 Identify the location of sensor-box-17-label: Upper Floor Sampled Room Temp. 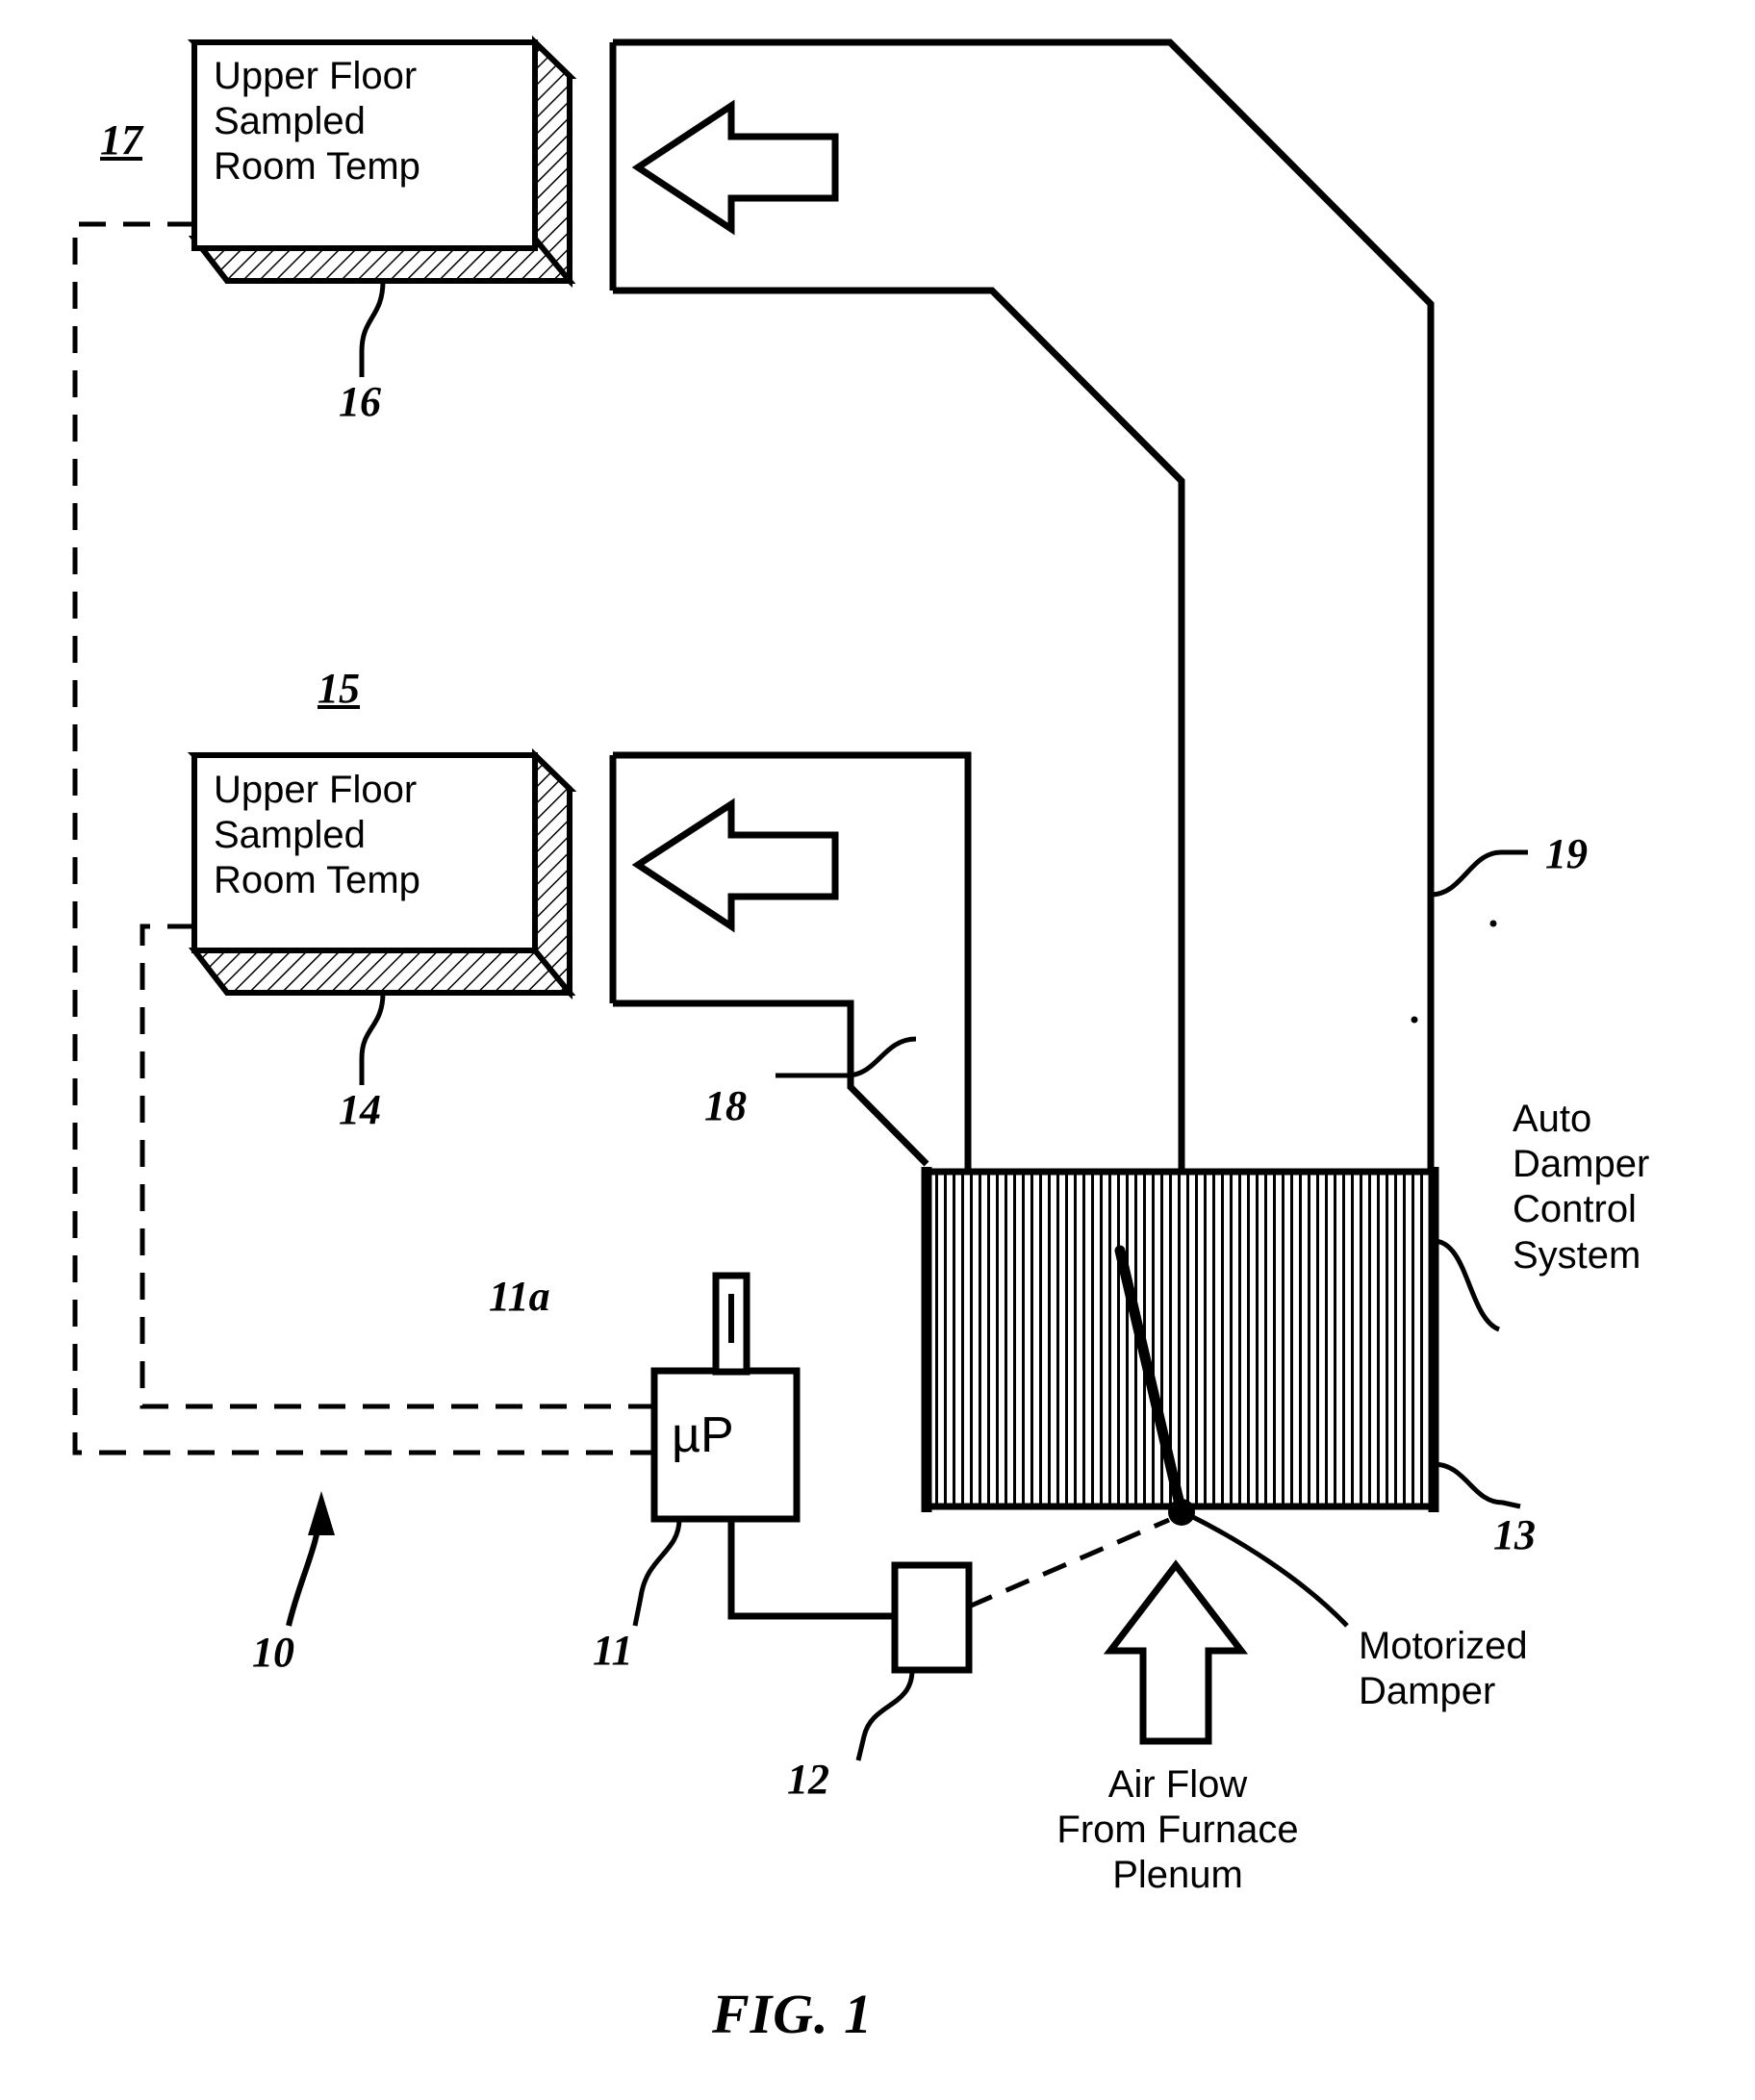
(317, 122).